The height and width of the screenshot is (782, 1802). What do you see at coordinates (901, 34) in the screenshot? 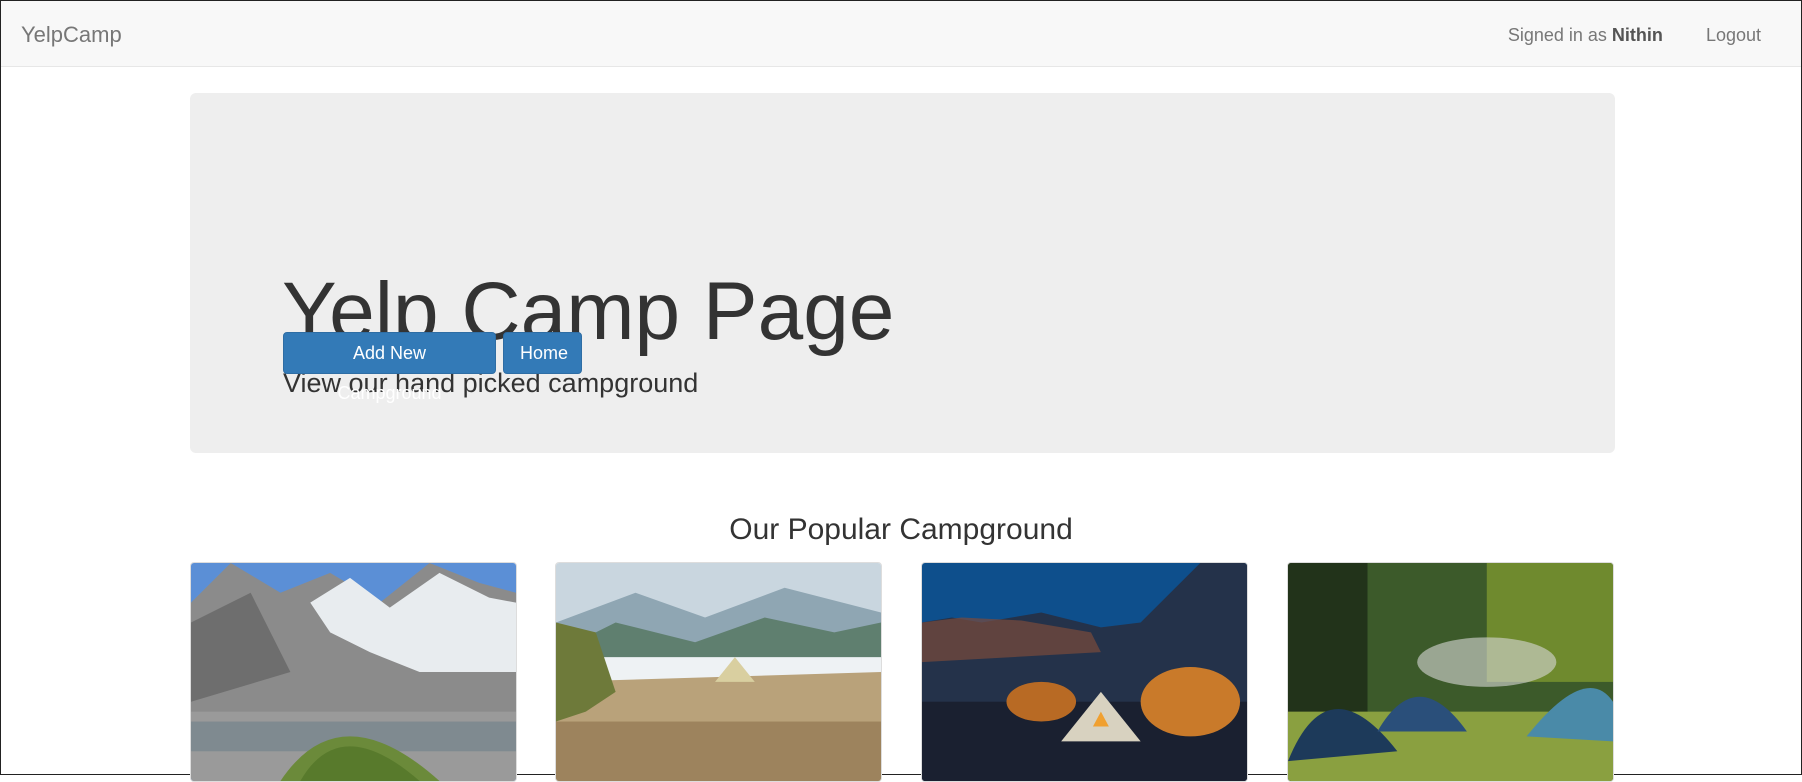
I see `navbar: YelpCamp Signed in as Nithin Logout` at bounding box center [901, 34].